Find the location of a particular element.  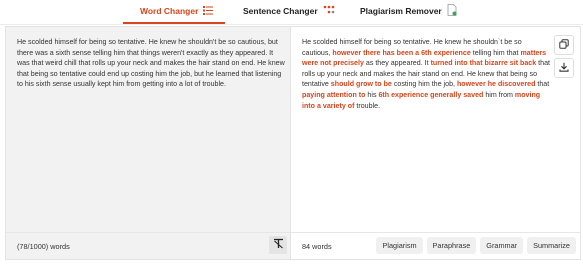

clear-format-icon is located at coordinates (278, 245).